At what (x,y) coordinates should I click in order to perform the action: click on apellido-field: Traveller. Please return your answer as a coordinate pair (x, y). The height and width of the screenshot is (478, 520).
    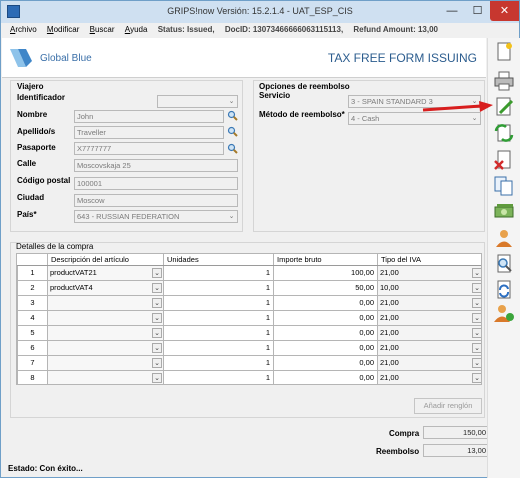
    Looking at the image, I should click on (149, 132).